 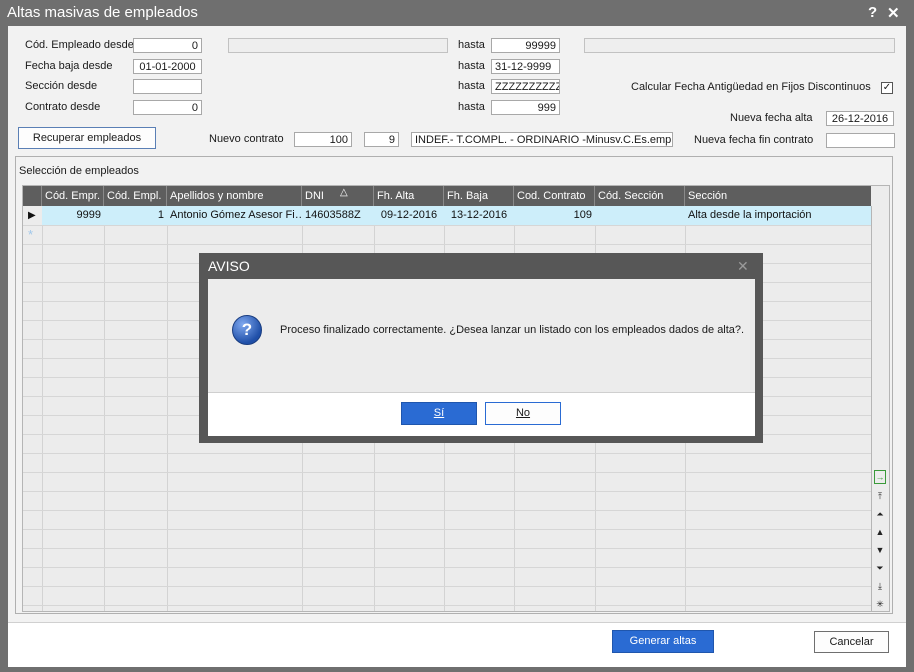 I want to click on col-cod-seccion: Cód. Sección, so click(x=640, y=196).